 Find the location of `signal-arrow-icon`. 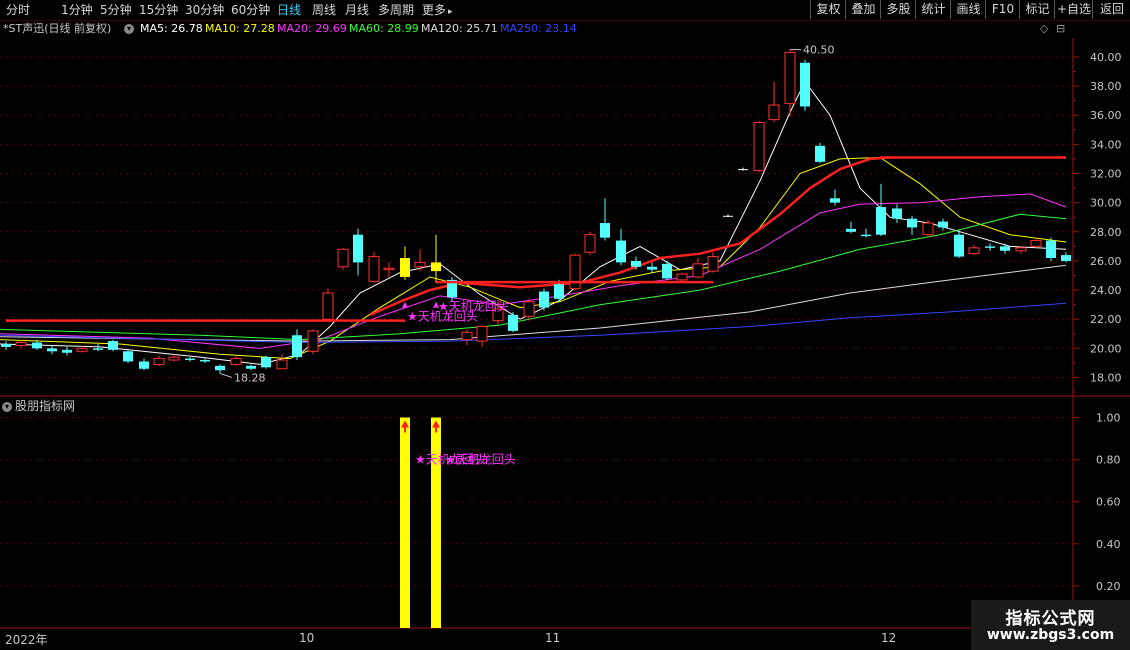

signal-arrow-icon is located at coordinates (405, 304).